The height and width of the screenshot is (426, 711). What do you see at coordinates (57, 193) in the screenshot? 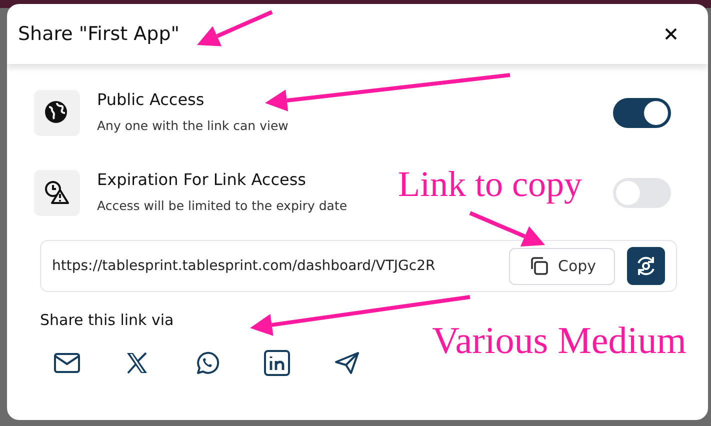
I see `clock-warning-icon` at bounding box center [57, 193].